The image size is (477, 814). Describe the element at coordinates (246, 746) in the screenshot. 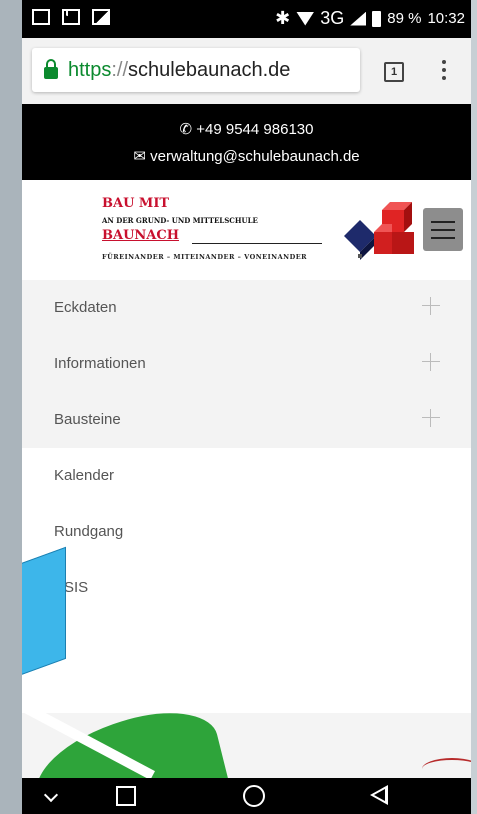

I see `hero-image` at that location.